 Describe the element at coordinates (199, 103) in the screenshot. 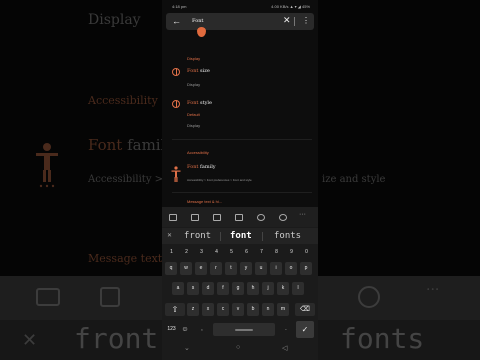

I see `result-font-style: Font style` at that location.